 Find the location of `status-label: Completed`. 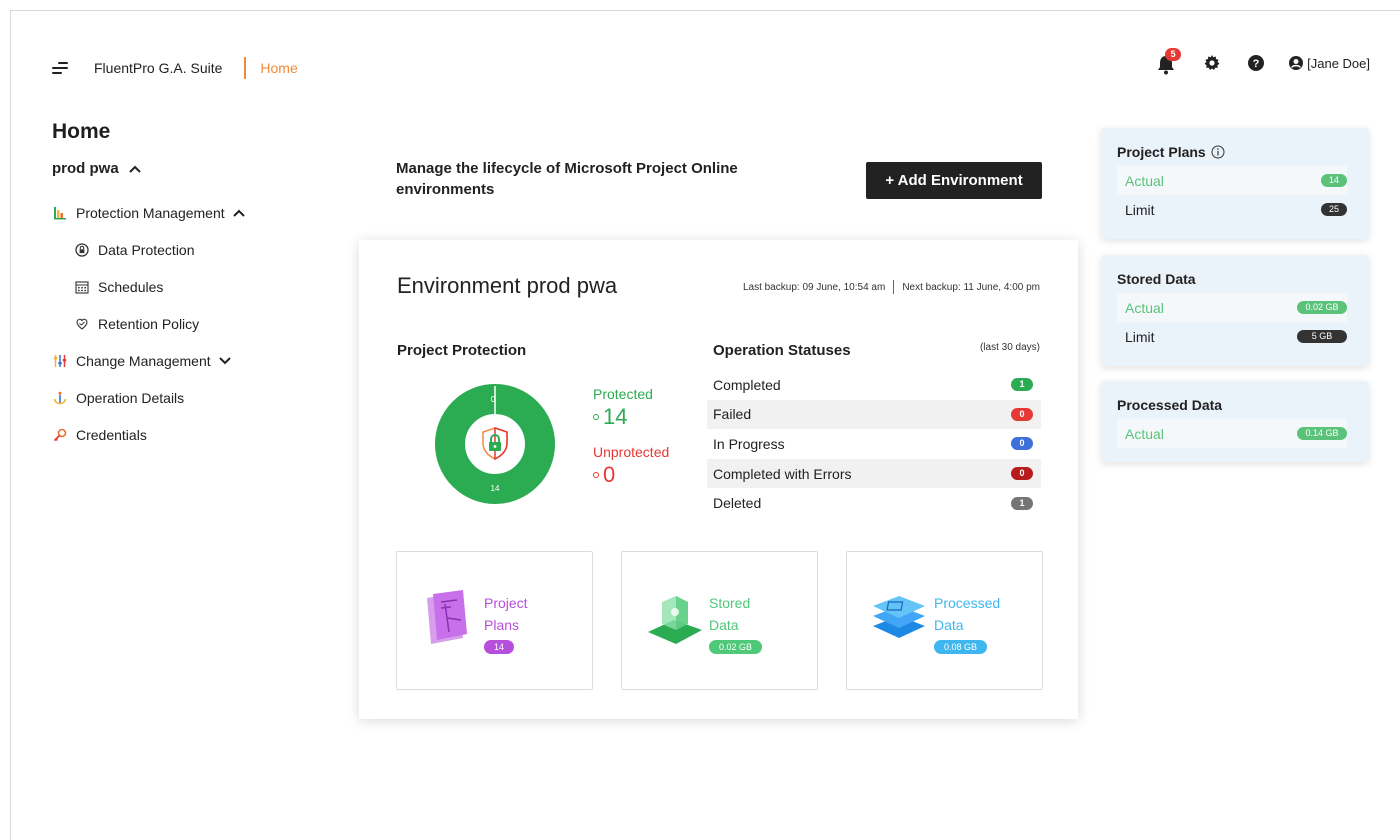

status-label: Completed is located at coordinates (747, 384).